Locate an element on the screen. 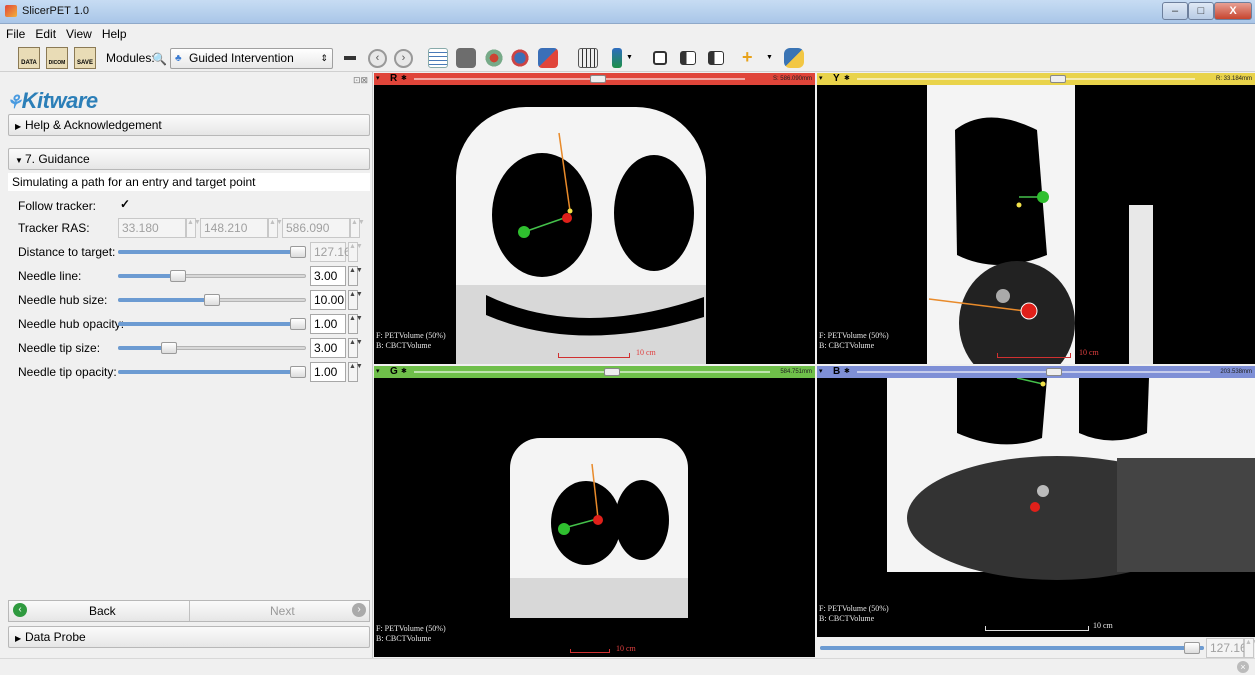  mouse-mode-icon is located at coordinates (617, 58).